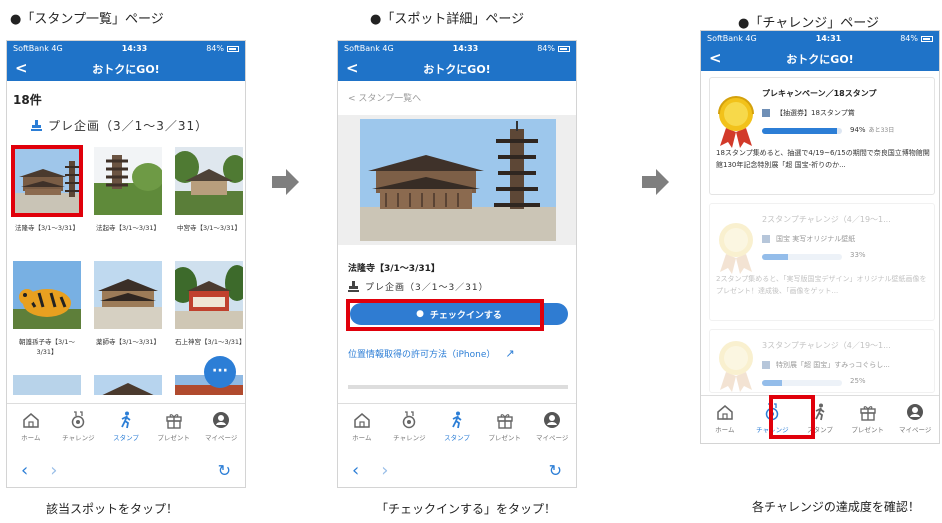 The width and height of the screenshot is (942, 523). I want to click on challenge-title: プレキャンペーン／18スタンプ, so click(819, 93).